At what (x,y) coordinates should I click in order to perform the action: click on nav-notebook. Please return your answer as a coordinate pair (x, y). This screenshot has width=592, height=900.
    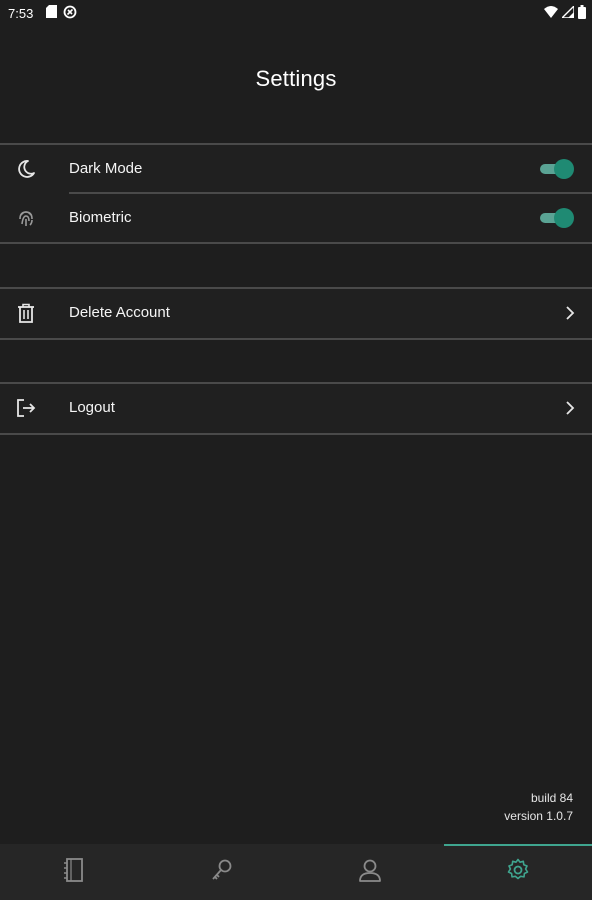
    Looking at the image, I should click on (74, 872).